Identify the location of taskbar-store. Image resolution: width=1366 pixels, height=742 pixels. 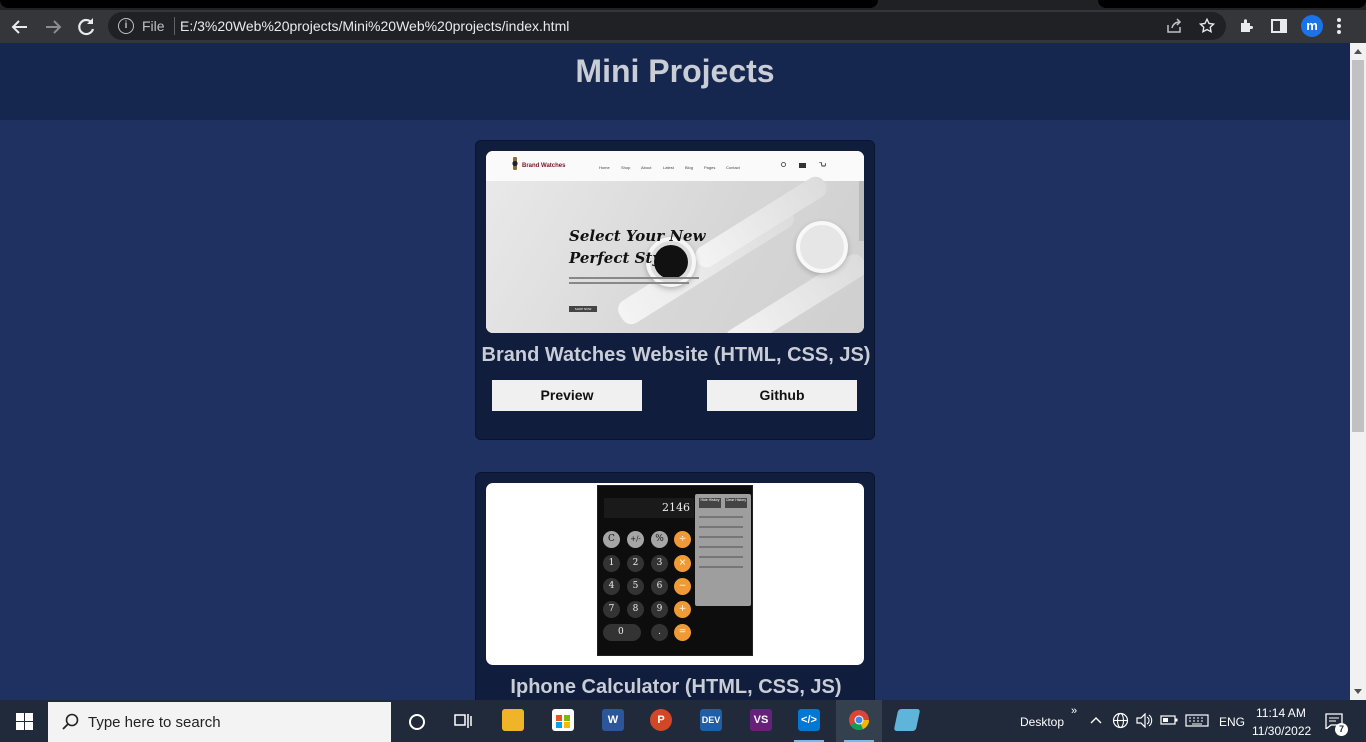
(563, 721).